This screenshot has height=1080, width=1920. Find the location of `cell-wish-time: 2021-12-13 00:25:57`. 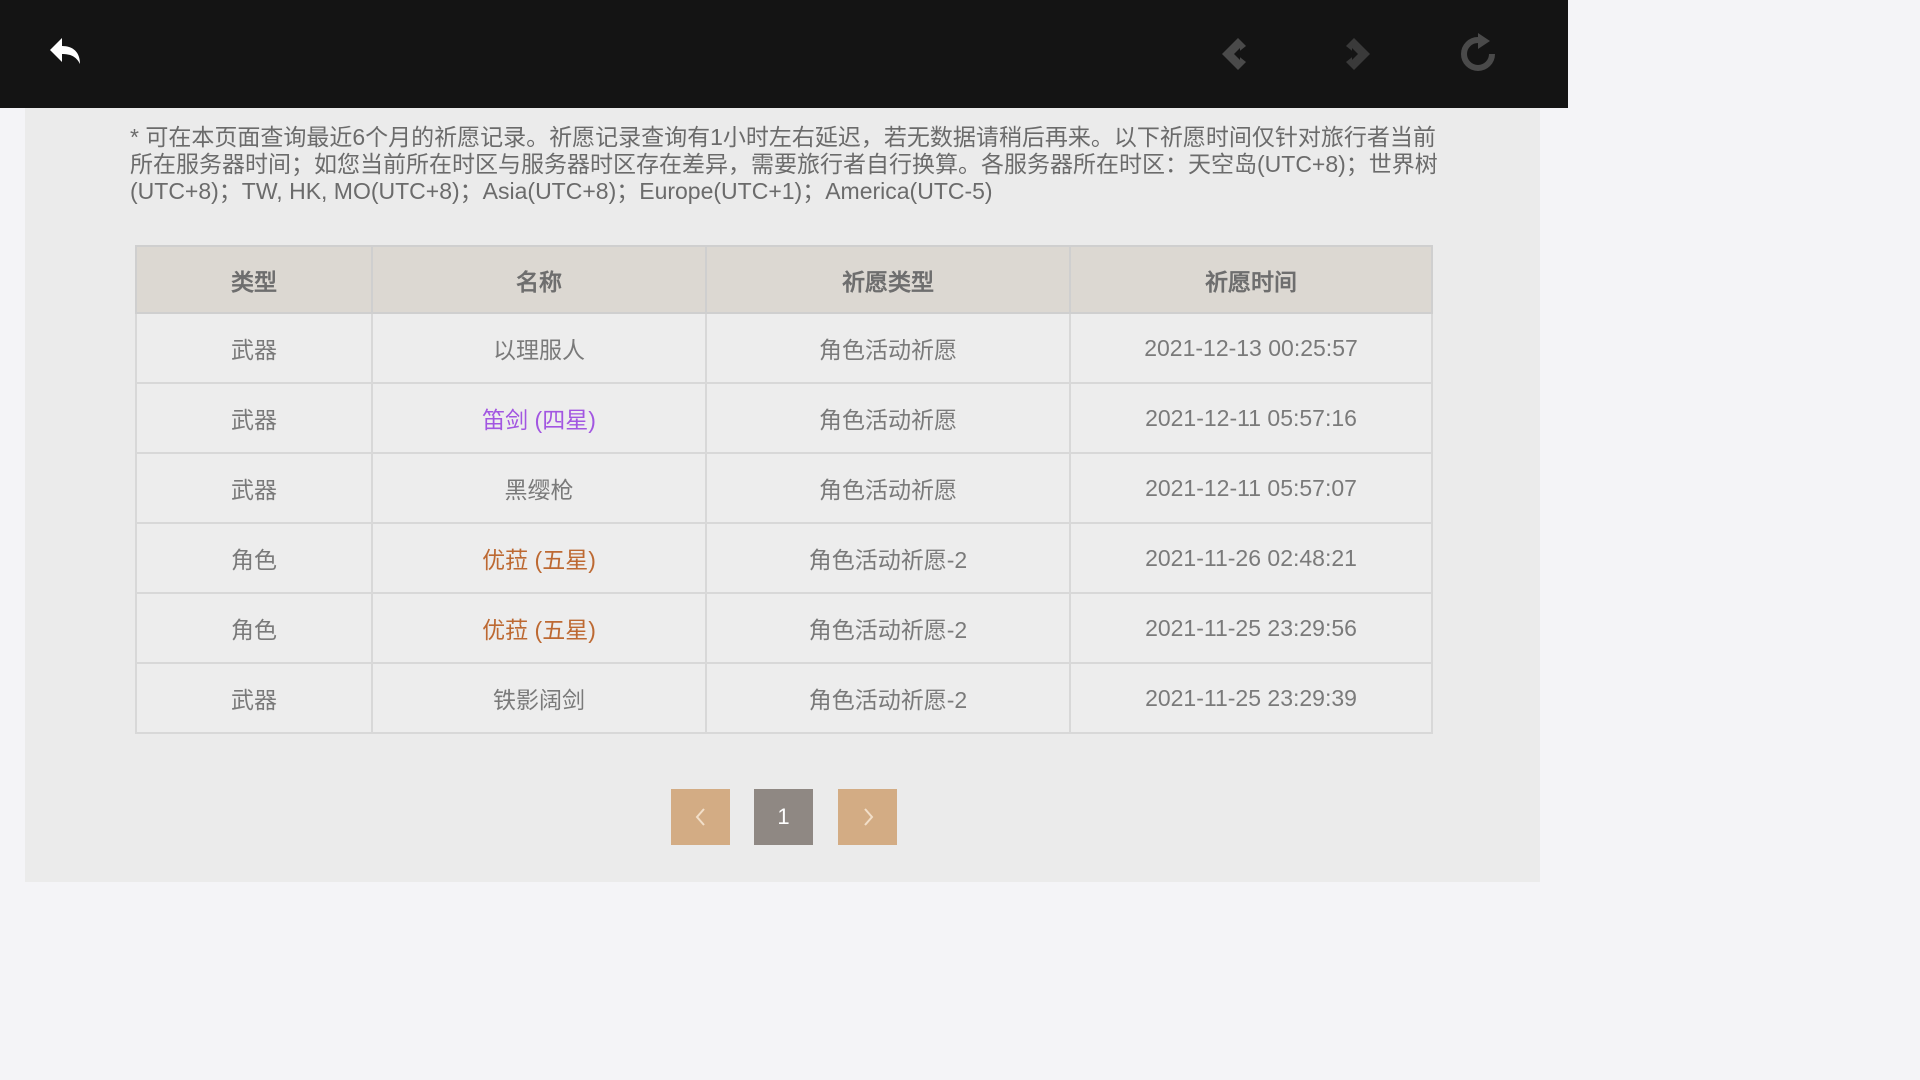

cell-wish-time: 2021-12-13 00:25:57 is located at coordinates (1251, 348).